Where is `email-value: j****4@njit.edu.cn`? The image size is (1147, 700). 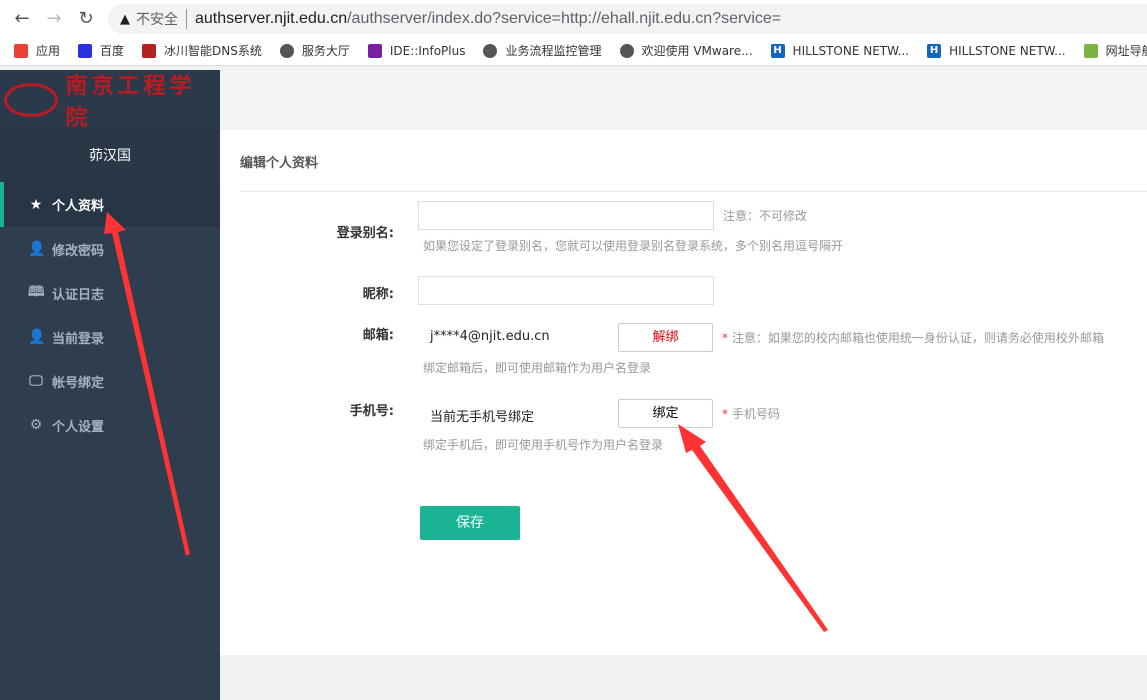
email-value: j****4@njit.edu.cn is located at coordinates (490, 336).